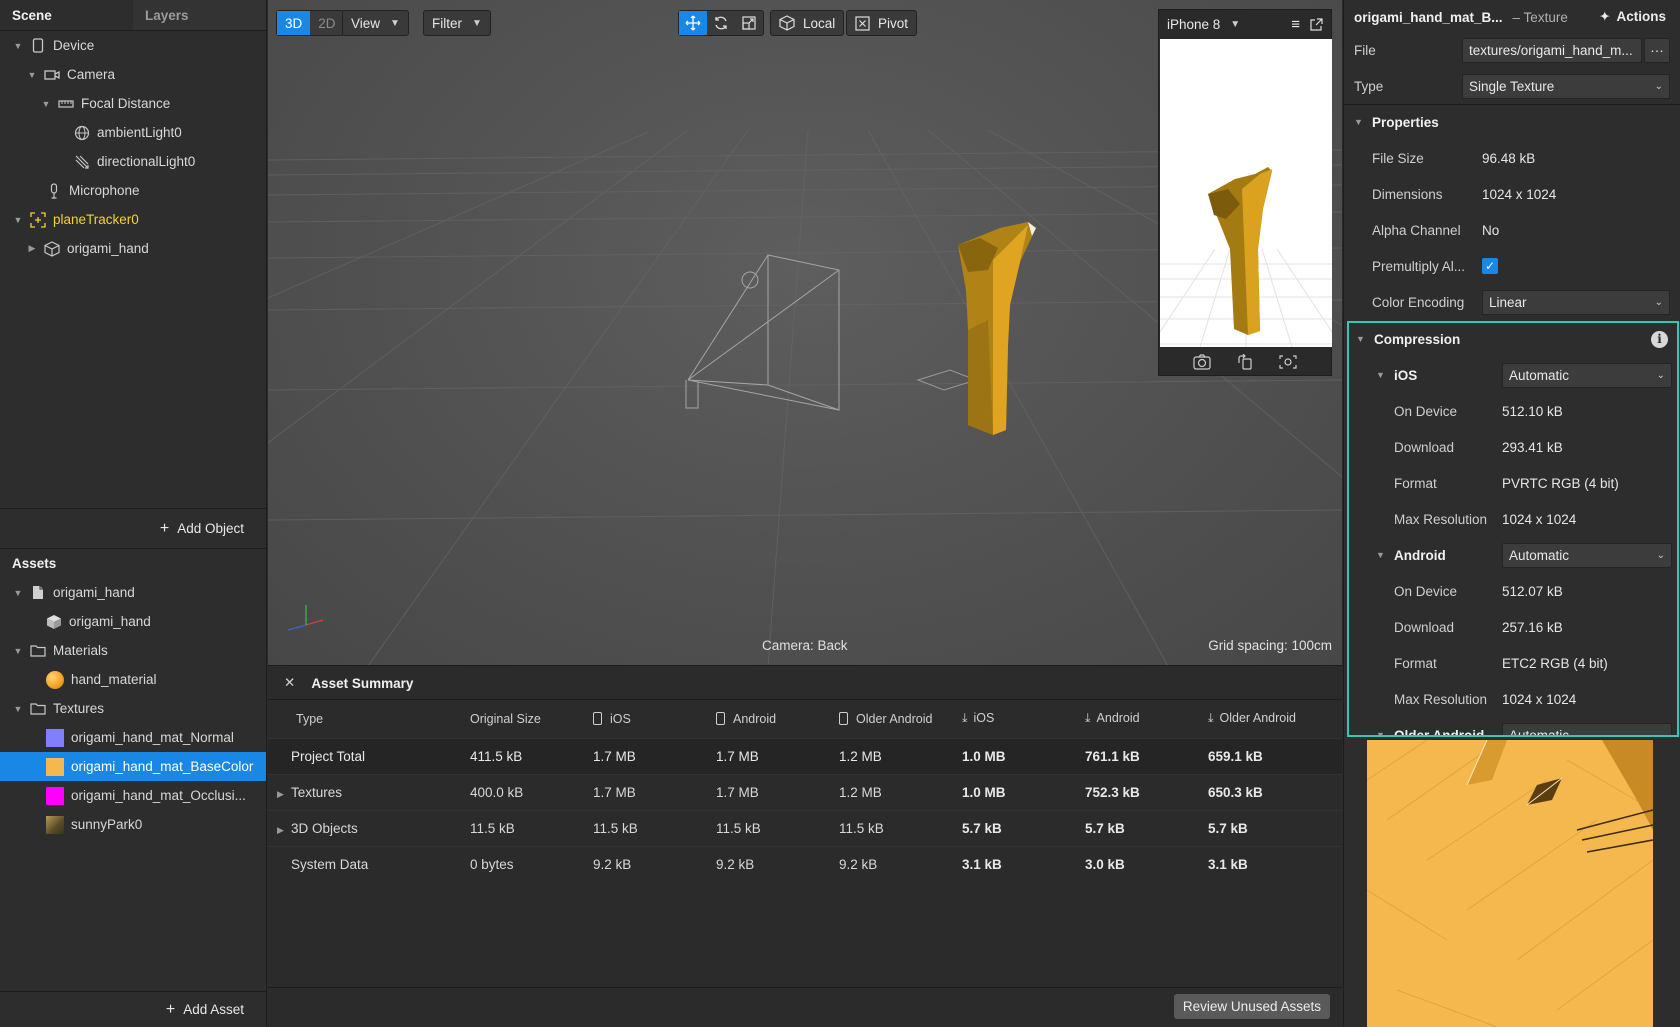 The image size is (1680, 1027). I want to click on pivot-toggle: Pivot, so click(882, 23).